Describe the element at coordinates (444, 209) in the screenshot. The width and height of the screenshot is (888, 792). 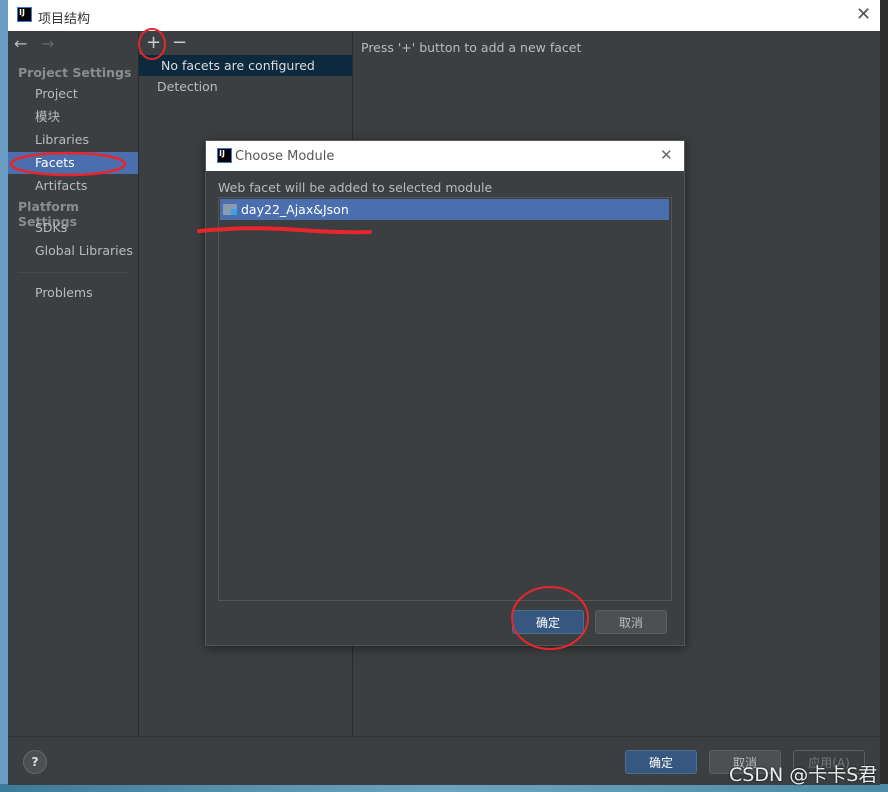
I see `module-item: day22_Ajax&Json` at that location.